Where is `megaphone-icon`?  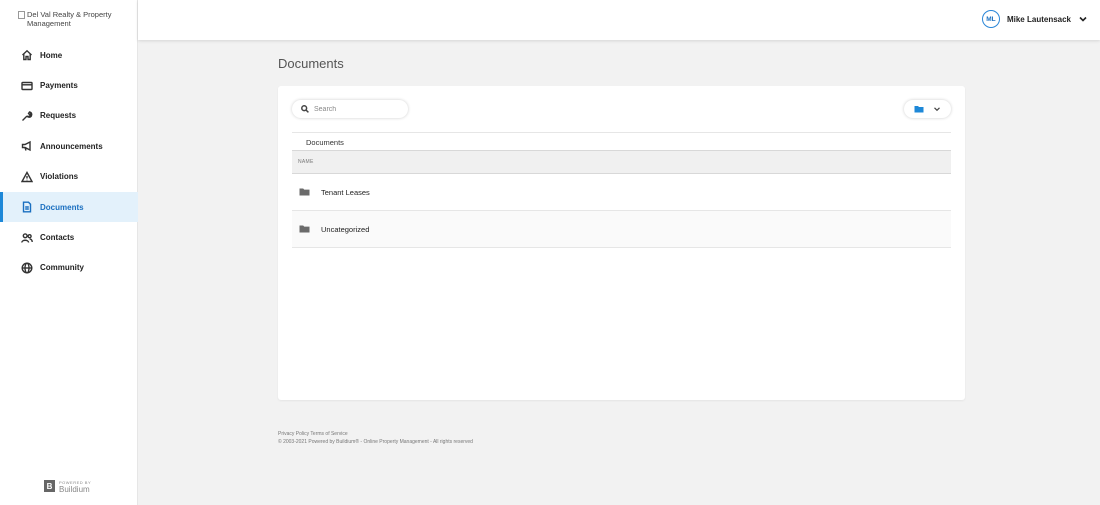
megaphone-icon is located at coordinates (26, 146).